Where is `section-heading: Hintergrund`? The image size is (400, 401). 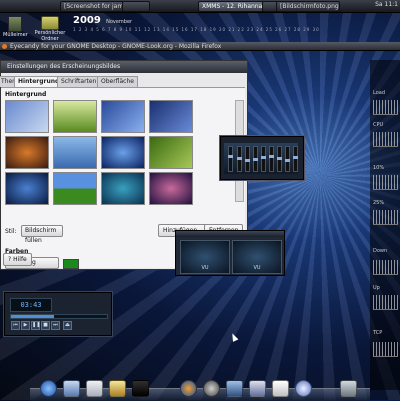
section-heading: Hintergrund is located at coordinates (26, 94).